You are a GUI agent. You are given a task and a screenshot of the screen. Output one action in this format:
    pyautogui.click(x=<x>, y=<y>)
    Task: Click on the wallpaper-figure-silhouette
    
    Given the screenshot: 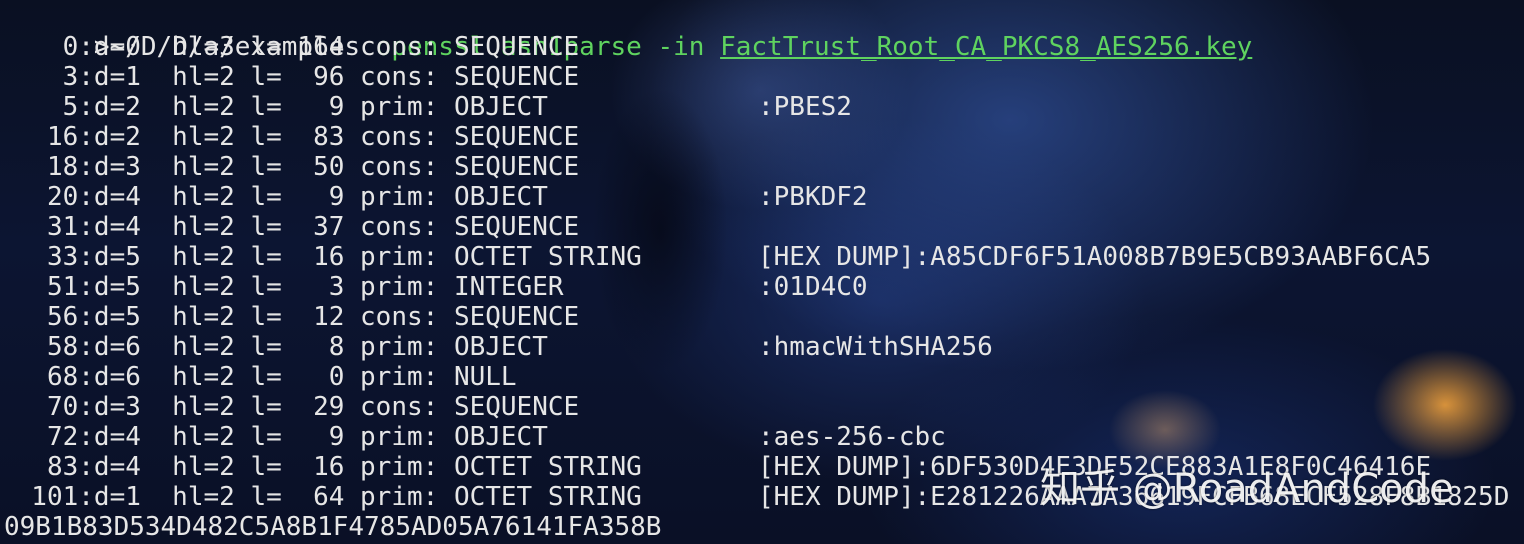 What is the action you would take?
    pyautogui.click(x=660, y=210)
    